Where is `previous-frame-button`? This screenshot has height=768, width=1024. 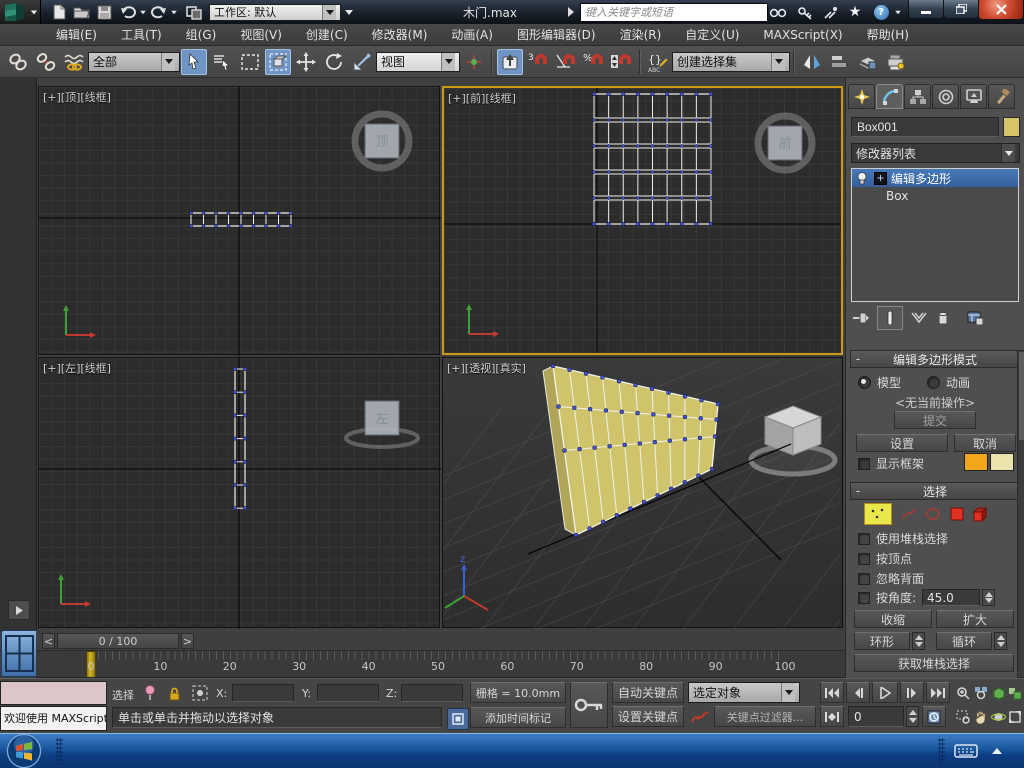
previous-frame-button is located at coordinates (858, 692).